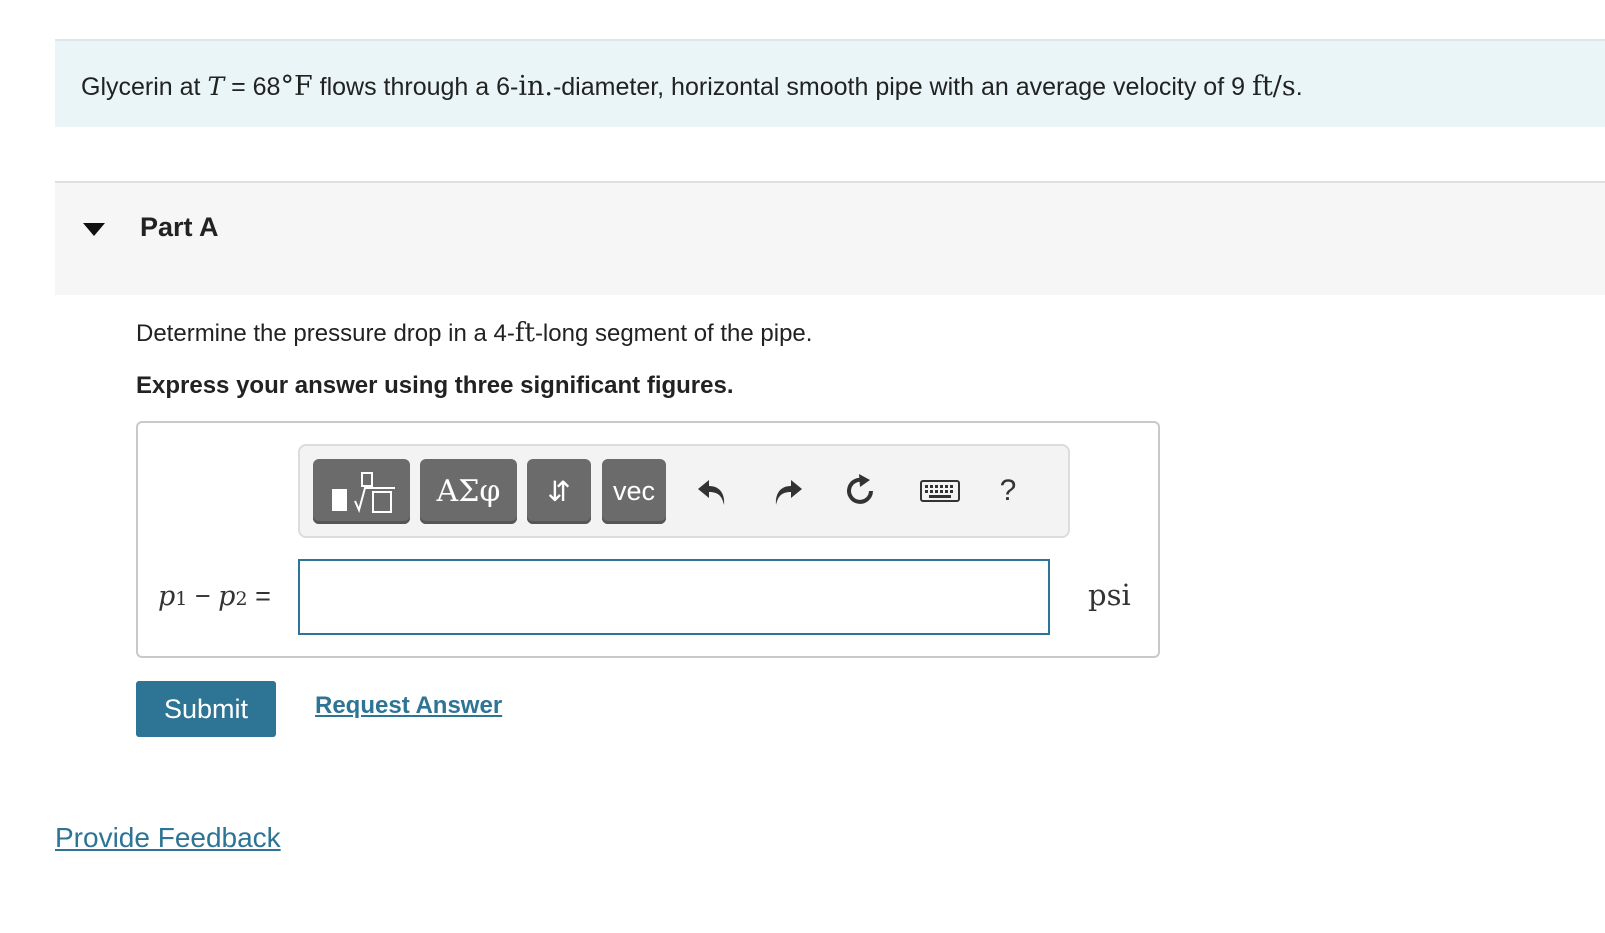  What do you see at coordinates (684, 491) in the screenshot?
I see `math-toolbar: ΑΣφ ⇵ vec ?` at bounding box center [684, 491].